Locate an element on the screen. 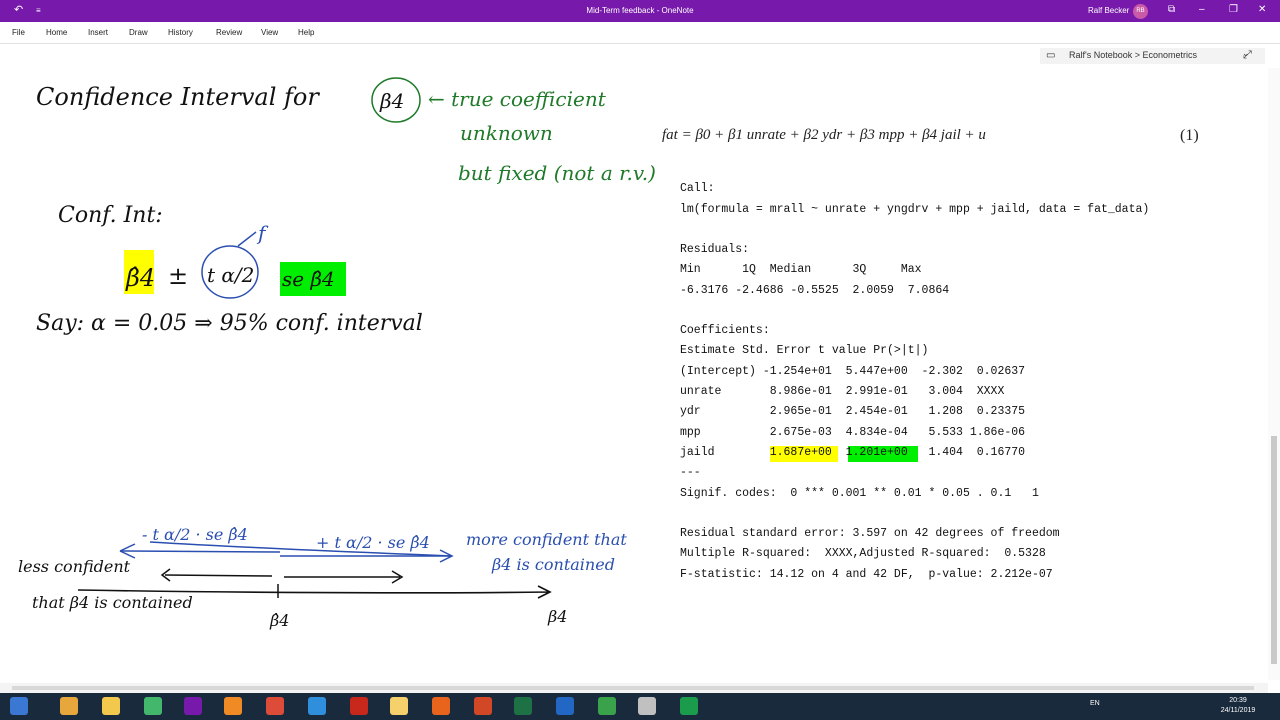 The image size is (1280, 720). handwriting-conf-int: Conf. Int: is located at coordinates (110, 215).